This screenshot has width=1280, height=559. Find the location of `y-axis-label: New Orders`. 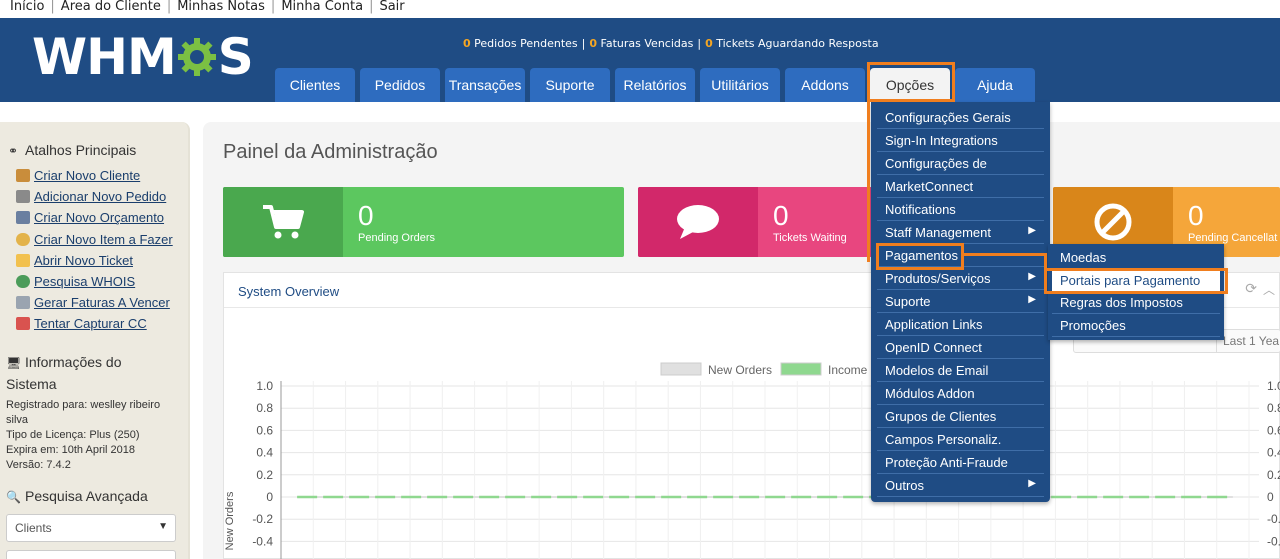

y-axis-label: New Orders is located at coordinates (230, 520).